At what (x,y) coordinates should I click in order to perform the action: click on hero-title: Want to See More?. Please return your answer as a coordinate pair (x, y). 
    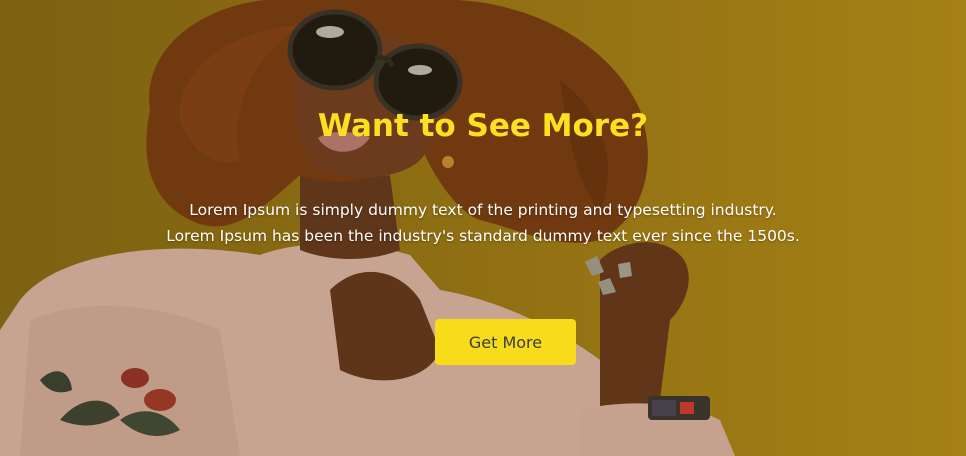
    Looking at the image, I should click on (483, 126).